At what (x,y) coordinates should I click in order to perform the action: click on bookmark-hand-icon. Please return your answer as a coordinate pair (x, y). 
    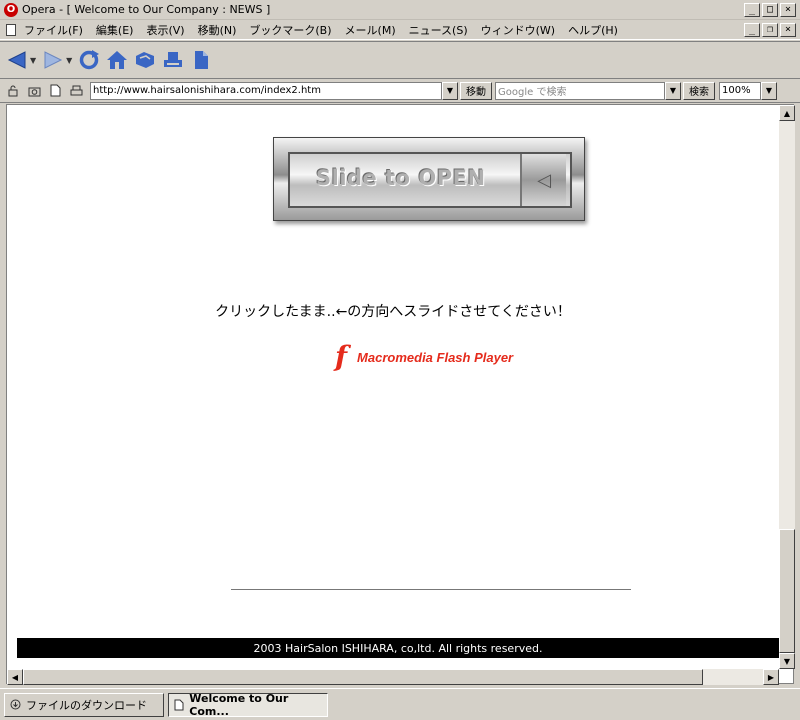
    Looking at the image, I should click on (145, 60).